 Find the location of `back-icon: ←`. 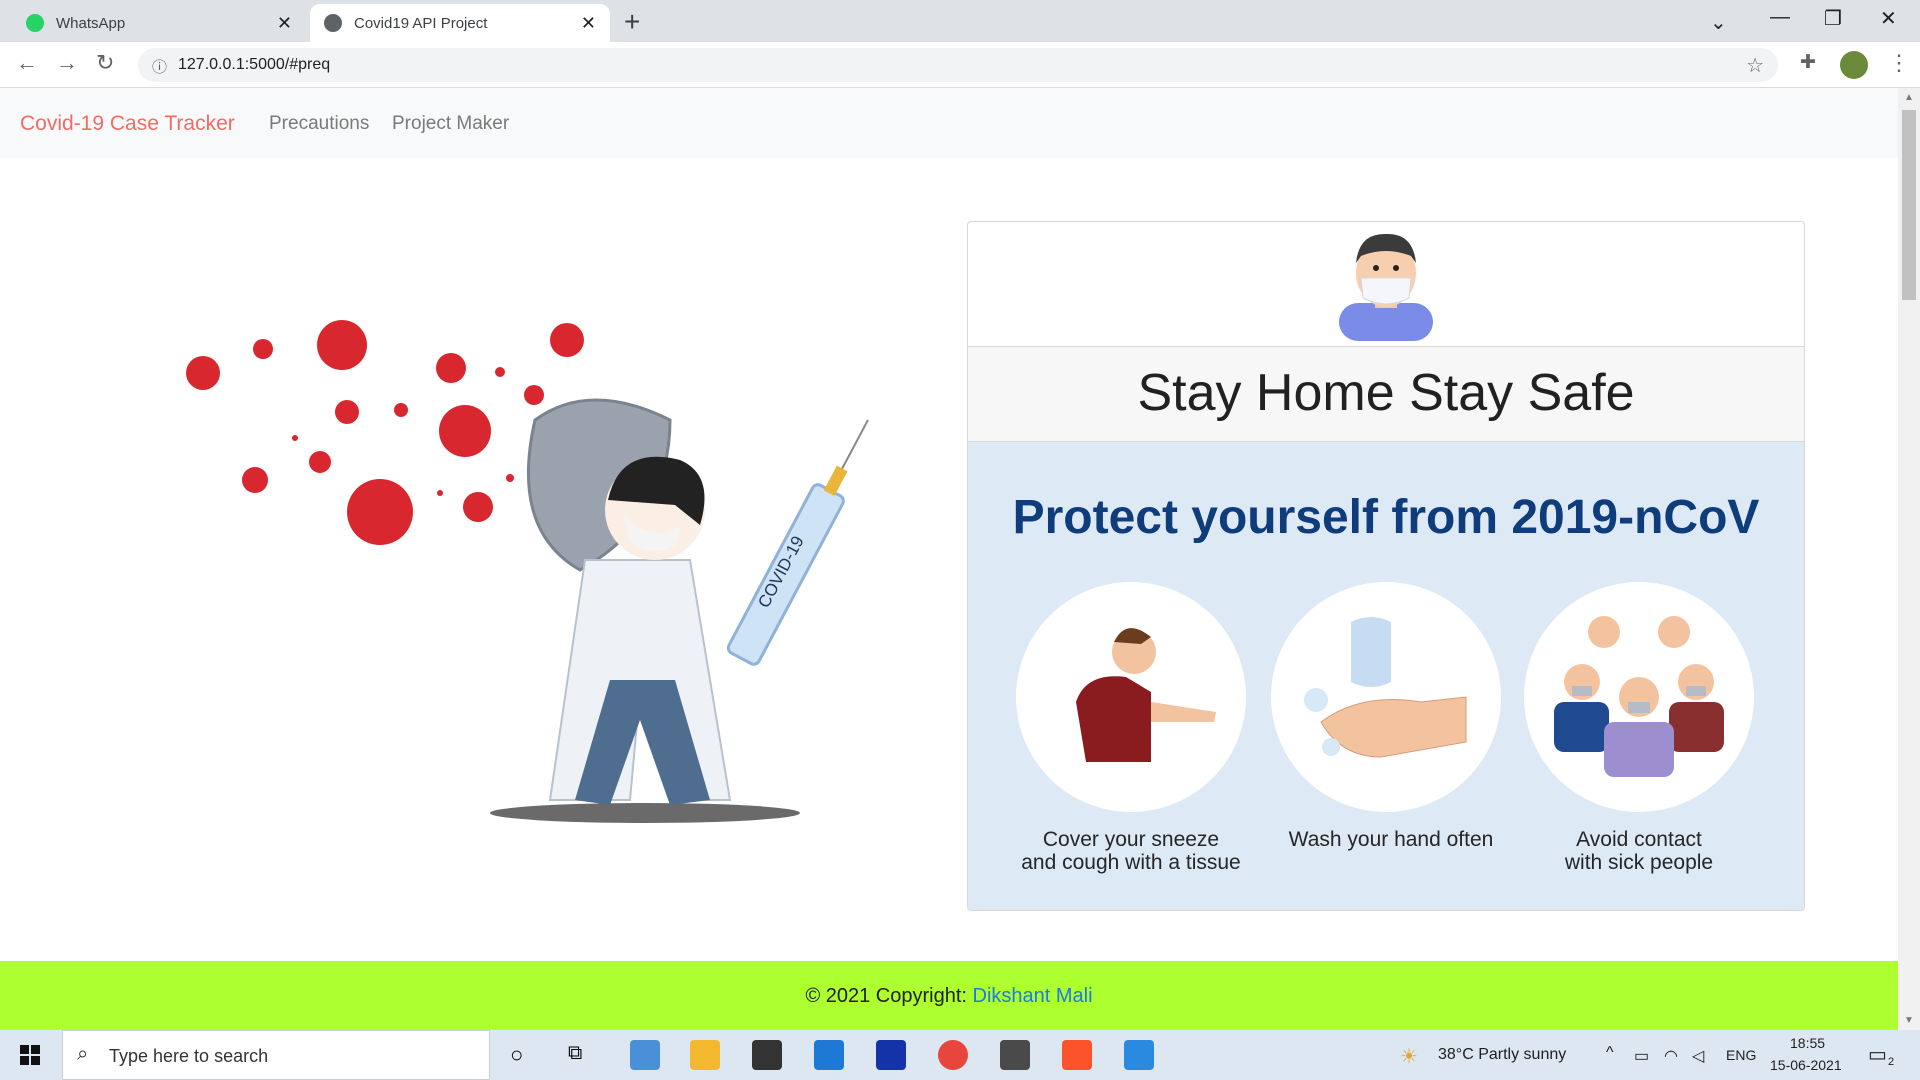

back-icon: ← is located at coordinates (27, 63).